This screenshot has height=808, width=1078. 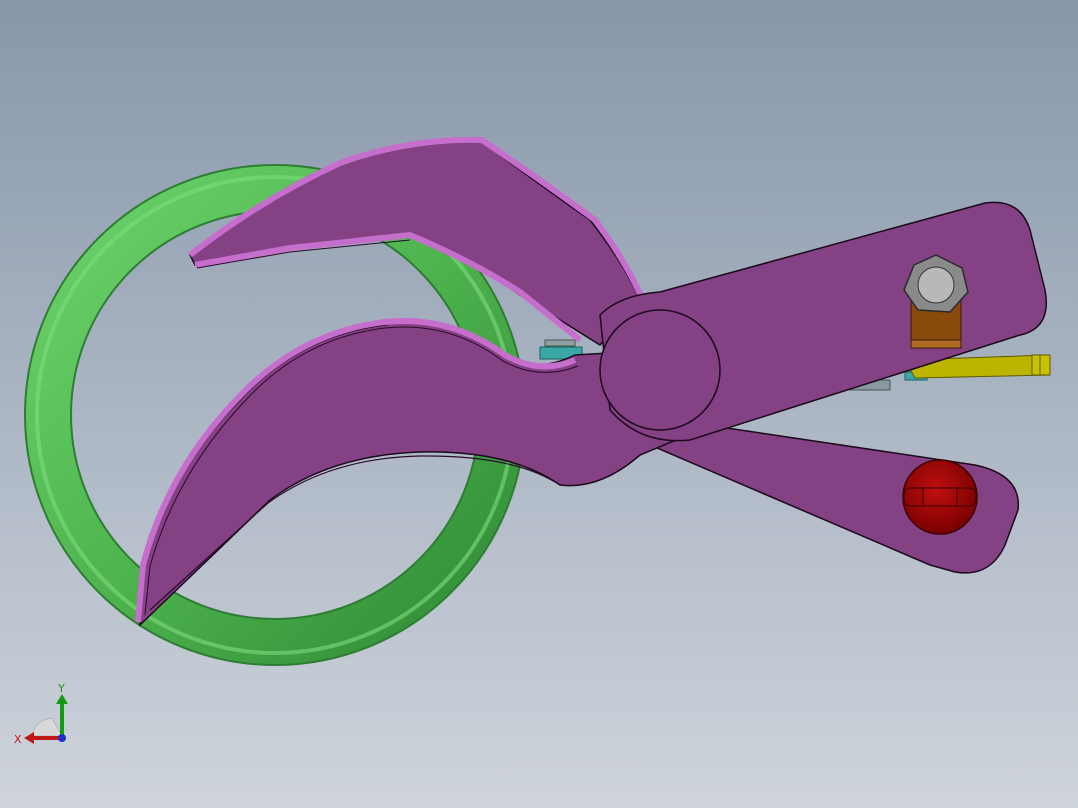 I want to click on nut-bracket-part, so click(x=936, y=301).